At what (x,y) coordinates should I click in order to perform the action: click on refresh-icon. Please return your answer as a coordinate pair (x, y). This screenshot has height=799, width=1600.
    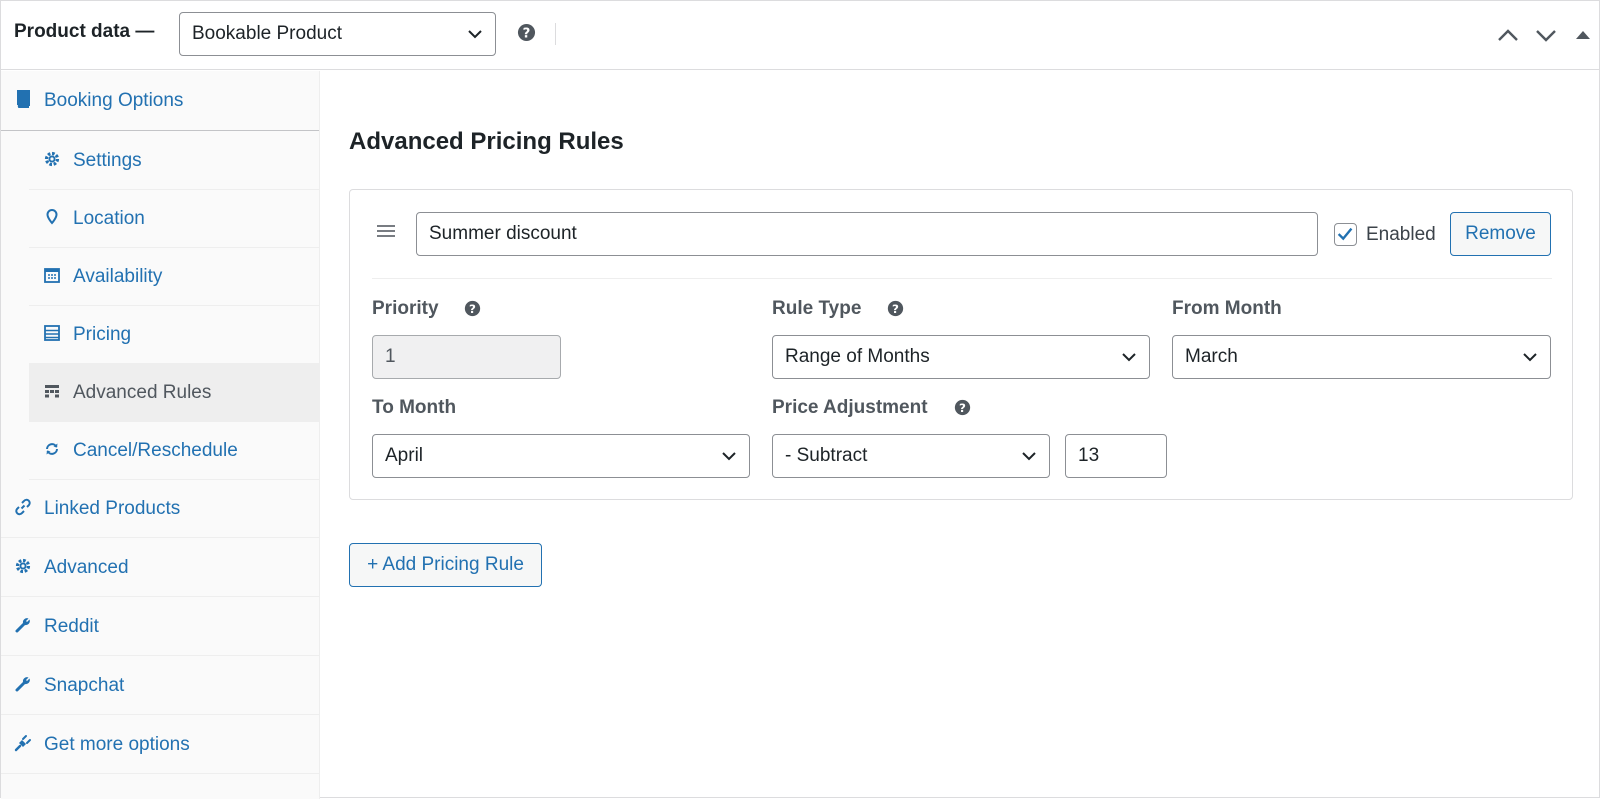
    Looking at the image, I should click on (52, 449).